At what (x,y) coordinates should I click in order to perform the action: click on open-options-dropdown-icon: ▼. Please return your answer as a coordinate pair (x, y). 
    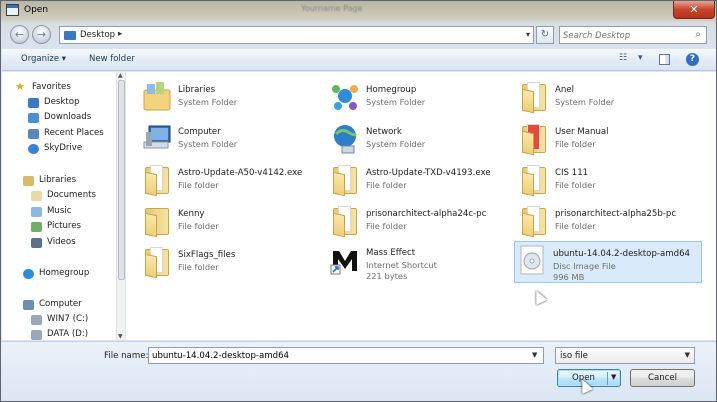
    Looking at the image, I should click on (613, 377).